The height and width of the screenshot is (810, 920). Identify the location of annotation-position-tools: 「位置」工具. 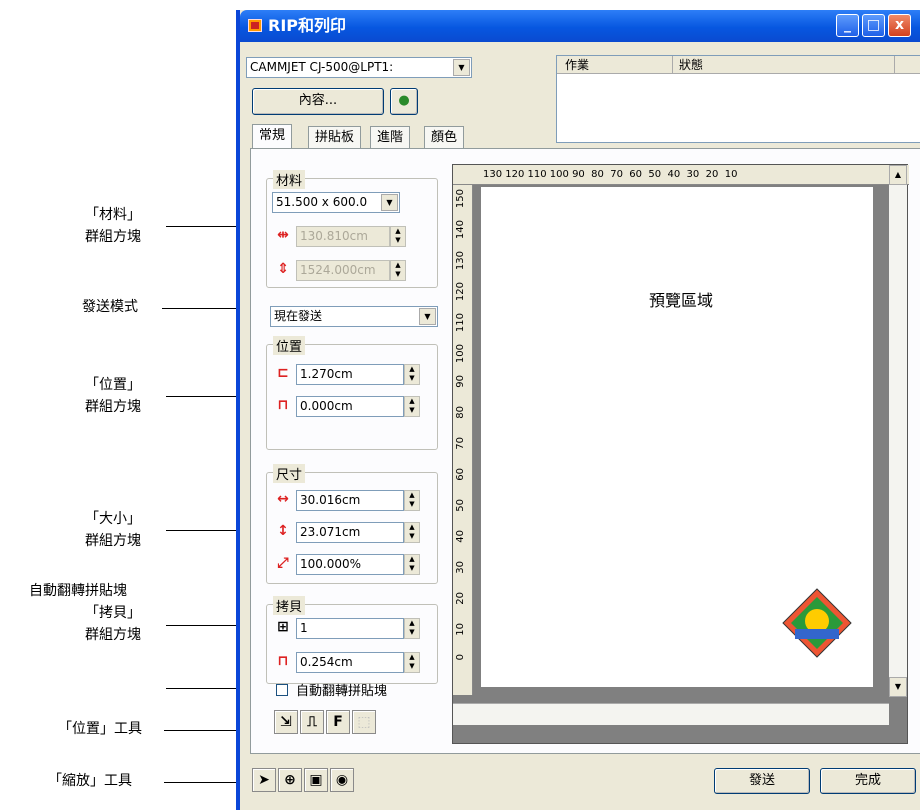
(100, 729).